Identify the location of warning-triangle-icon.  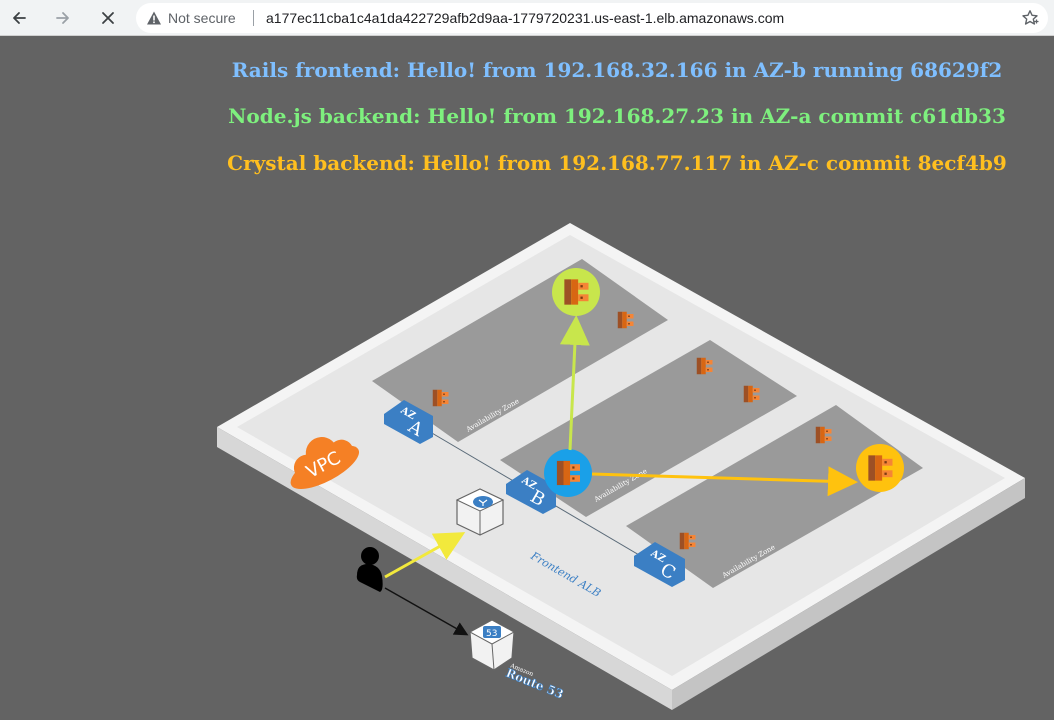
(154, 18).